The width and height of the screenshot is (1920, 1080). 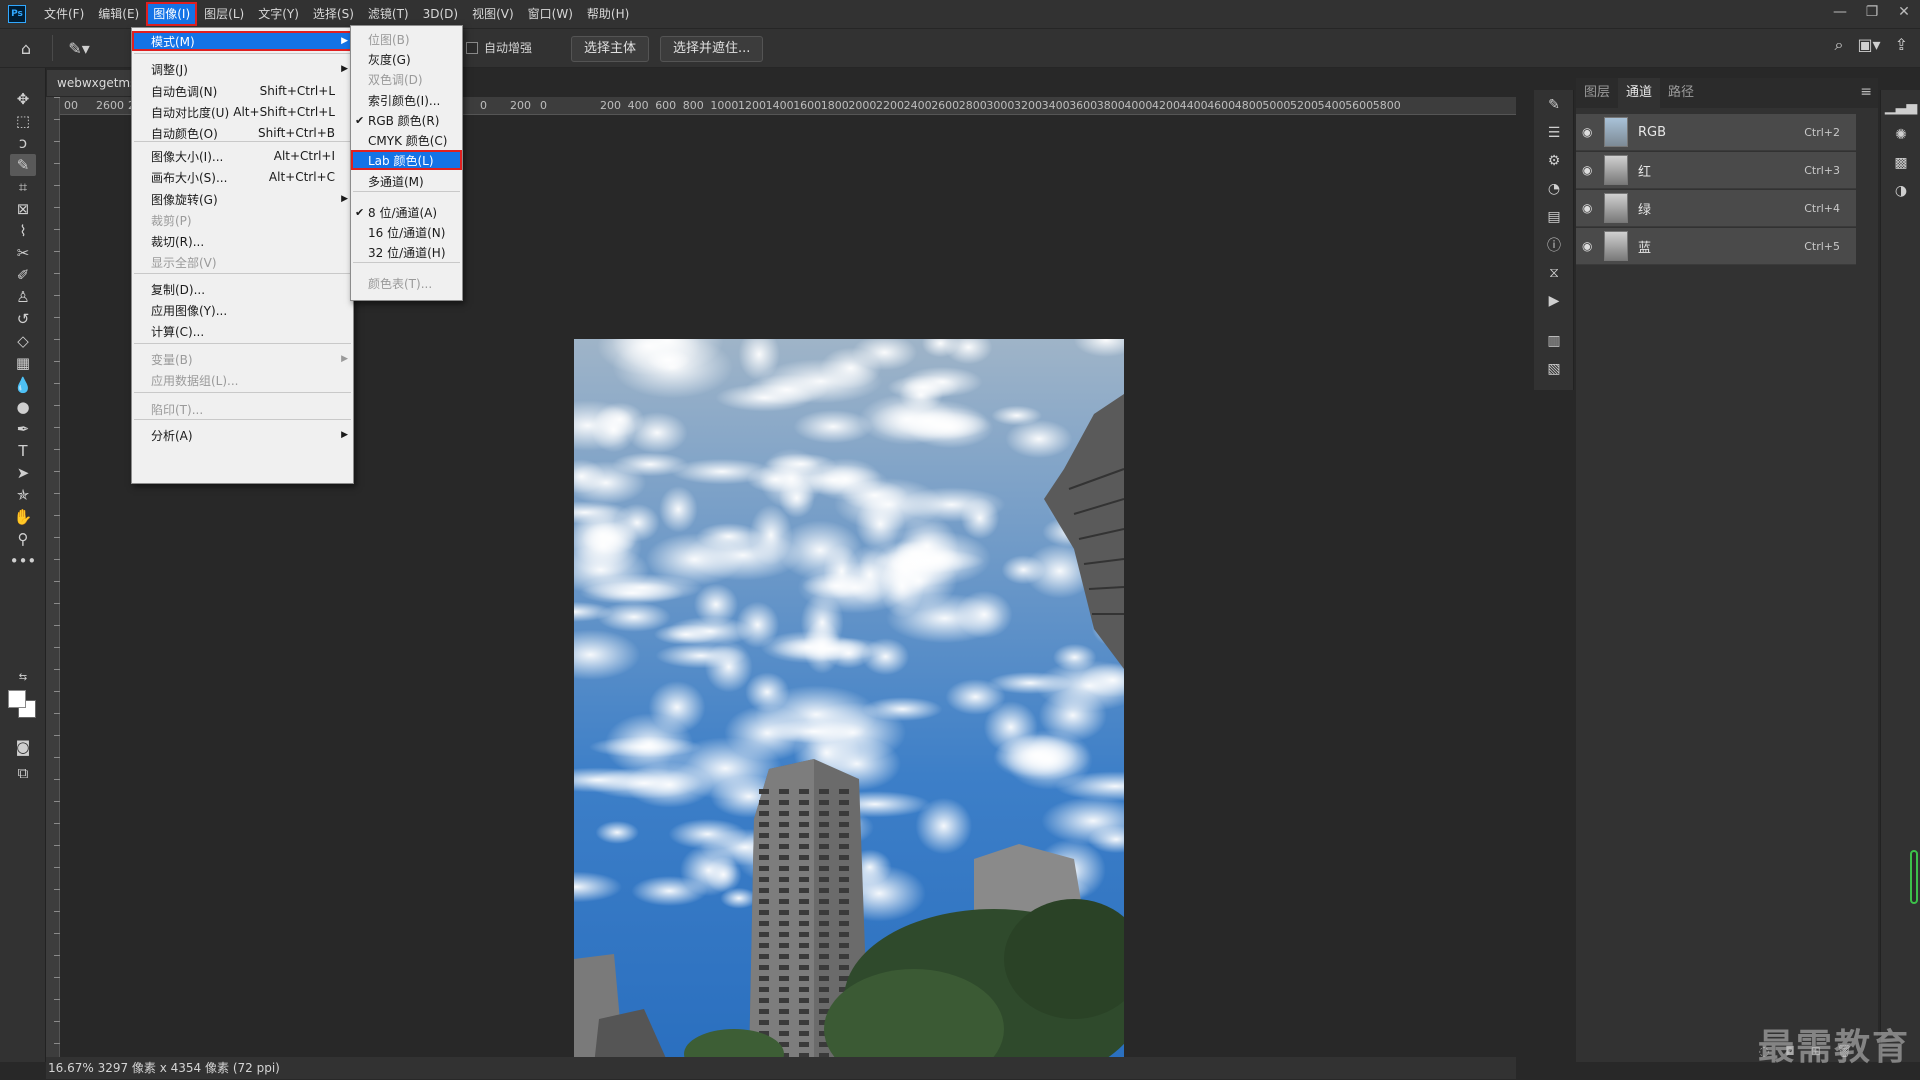 What do you see at coordinates (23, 677) in the screenshot?
I see `swap-colors-icon: ⇆` at bounding box center [23, 677].